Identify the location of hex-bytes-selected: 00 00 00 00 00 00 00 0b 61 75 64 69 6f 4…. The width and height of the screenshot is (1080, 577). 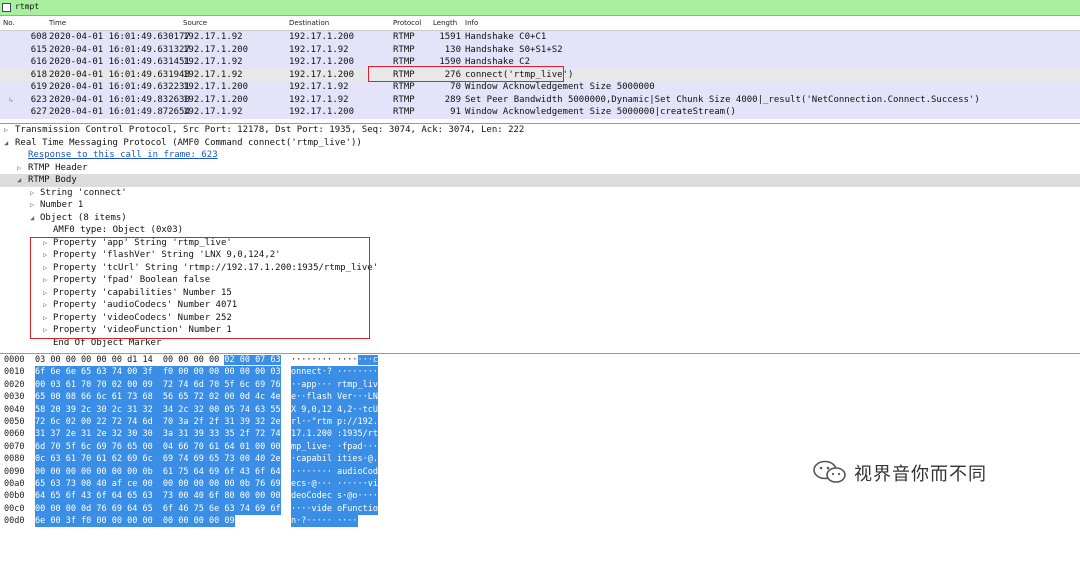
(158, 471).